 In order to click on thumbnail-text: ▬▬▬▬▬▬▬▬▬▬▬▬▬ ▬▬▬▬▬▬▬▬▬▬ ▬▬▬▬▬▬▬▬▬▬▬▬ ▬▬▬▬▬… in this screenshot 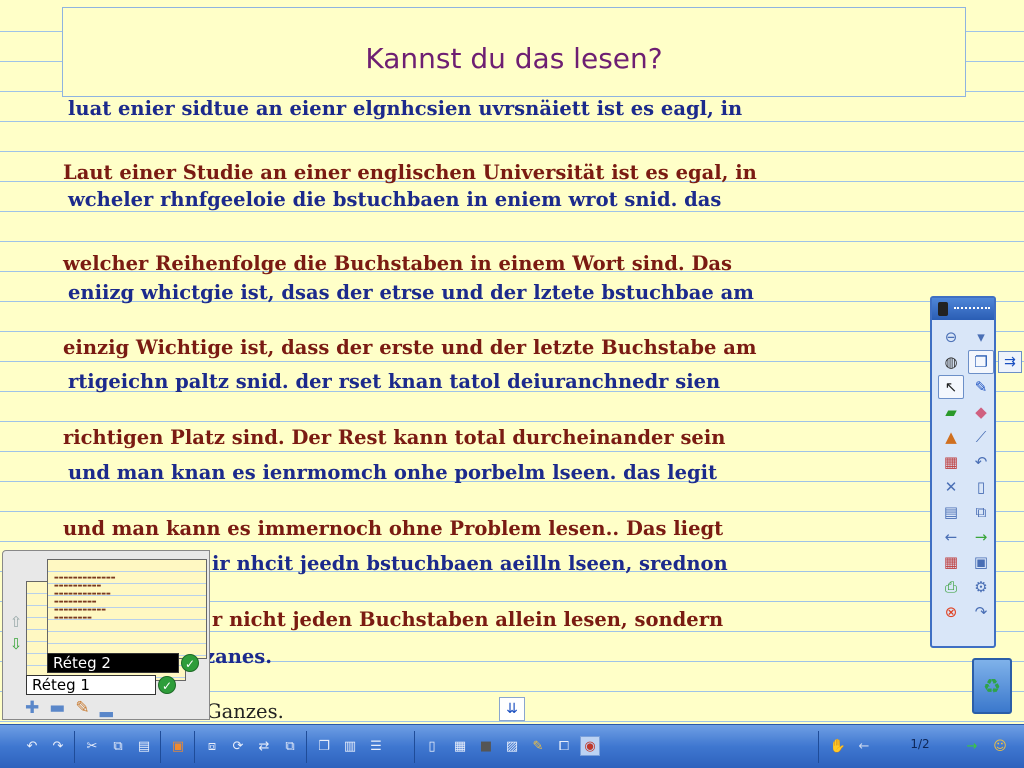, I will do `click(85, 598)`.